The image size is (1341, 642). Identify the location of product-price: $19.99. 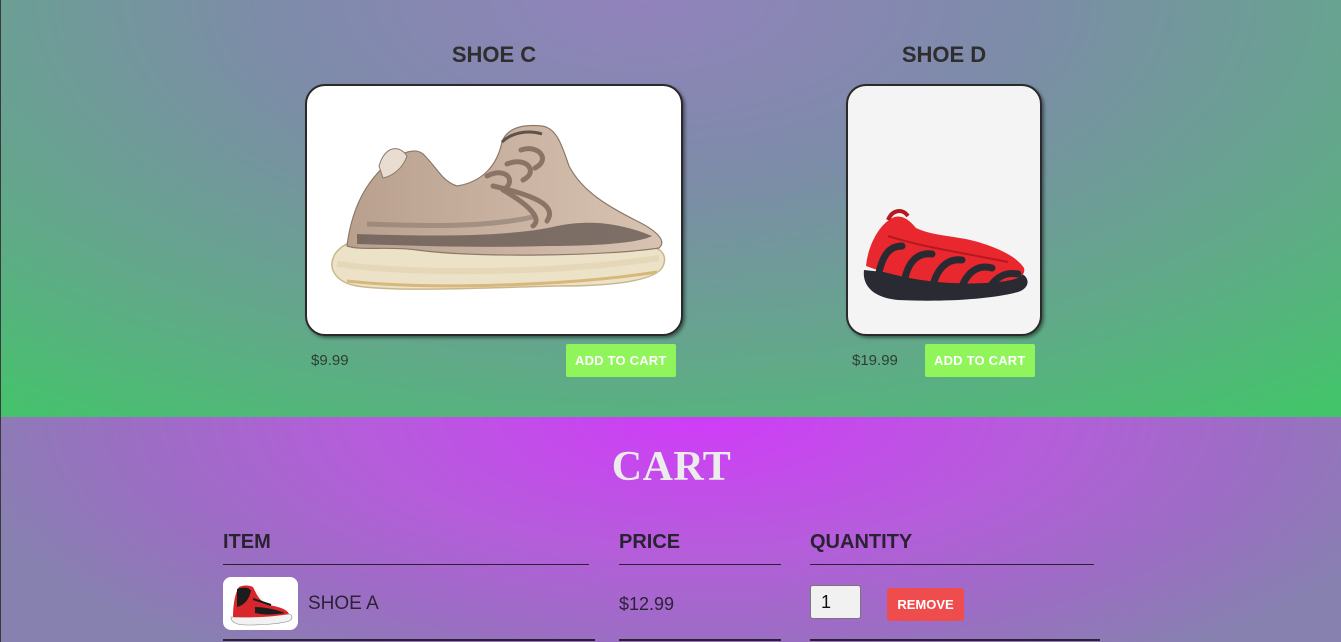
(875, 360).